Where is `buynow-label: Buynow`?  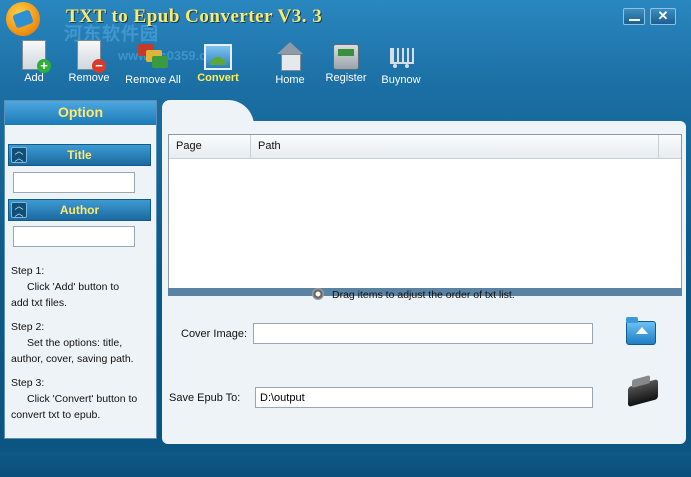 buynow-label: Buynow is located at coordinates (401, 80).